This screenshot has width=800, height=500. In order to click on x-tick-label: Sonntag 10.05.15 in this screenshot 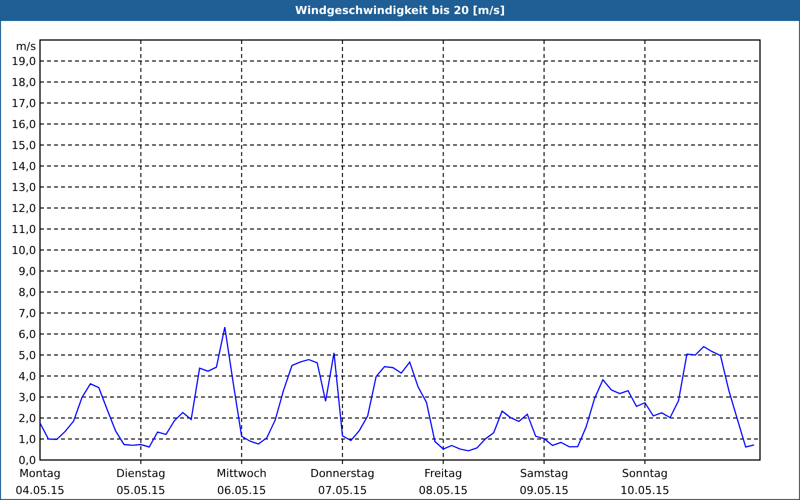, I will do `click(645, 482)`.